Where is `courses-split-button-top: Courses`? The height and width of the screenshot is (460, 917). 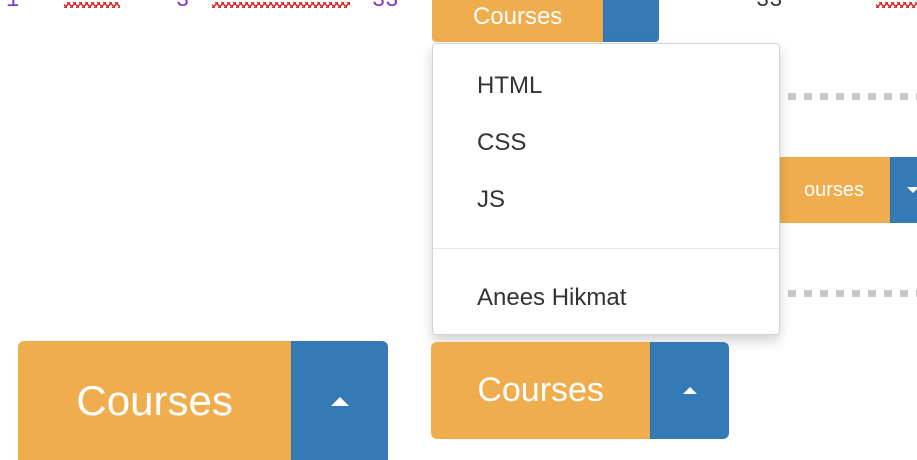 courses-split-button-top: Courses is located at coordinates (545, 21).